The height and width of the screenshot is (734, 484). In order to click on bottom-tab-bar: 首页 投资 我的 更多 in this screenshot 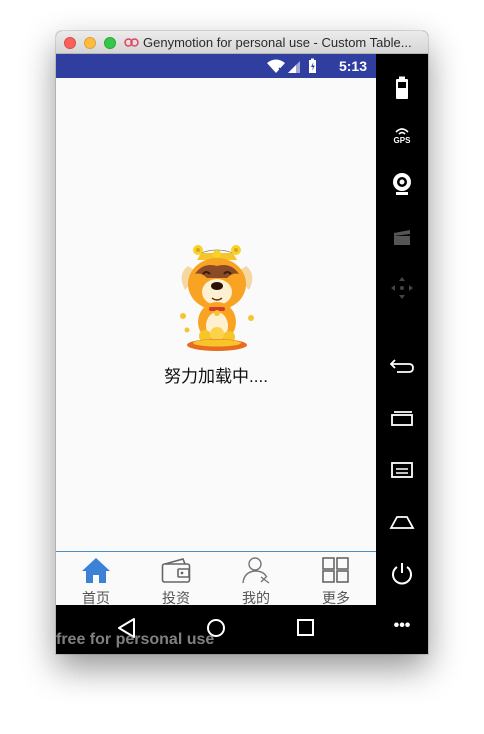, I will do `click(216, 578)`.